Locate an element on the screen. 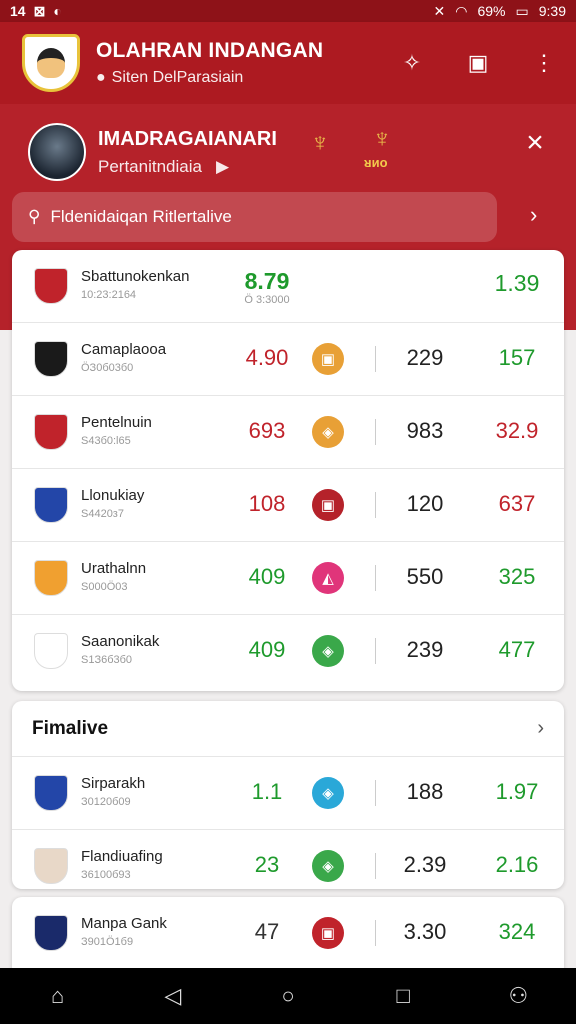 This screenshot has height=1024, width=576. table-row: Sirparakh З0120б09 1.1 ◈ 188 1.97 is located at coordinates (288, 793).